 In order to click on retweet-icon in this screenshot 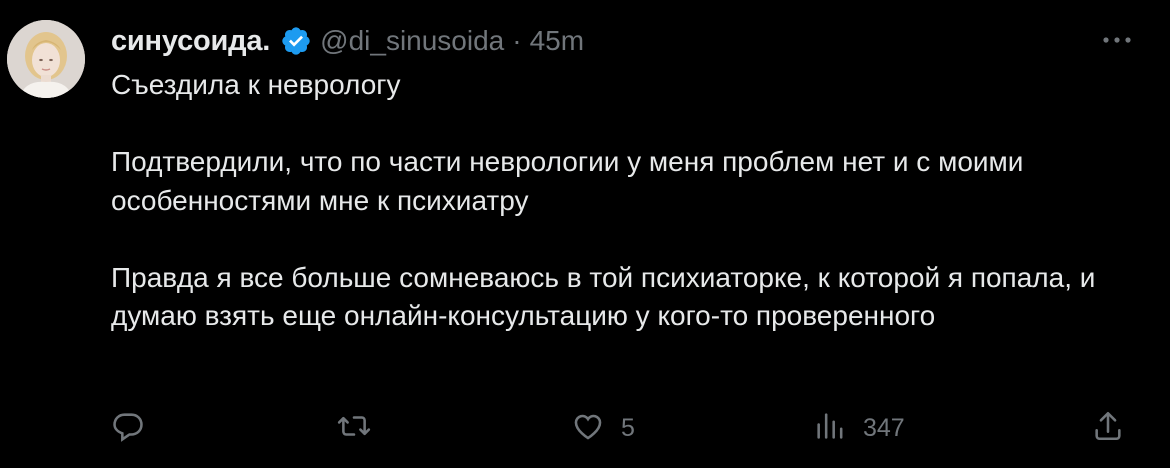, I will do `click(354, 428)`.